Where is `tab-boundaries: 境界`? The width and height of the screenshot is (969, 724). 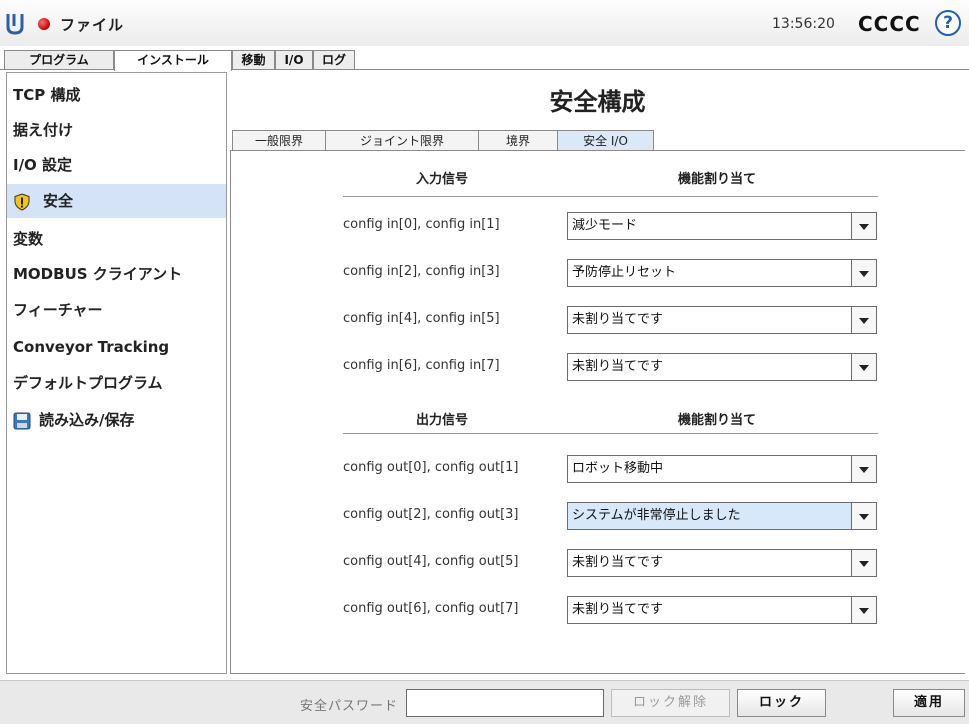 tab-boundaries: 境界 is located at coordinates (517, 140).